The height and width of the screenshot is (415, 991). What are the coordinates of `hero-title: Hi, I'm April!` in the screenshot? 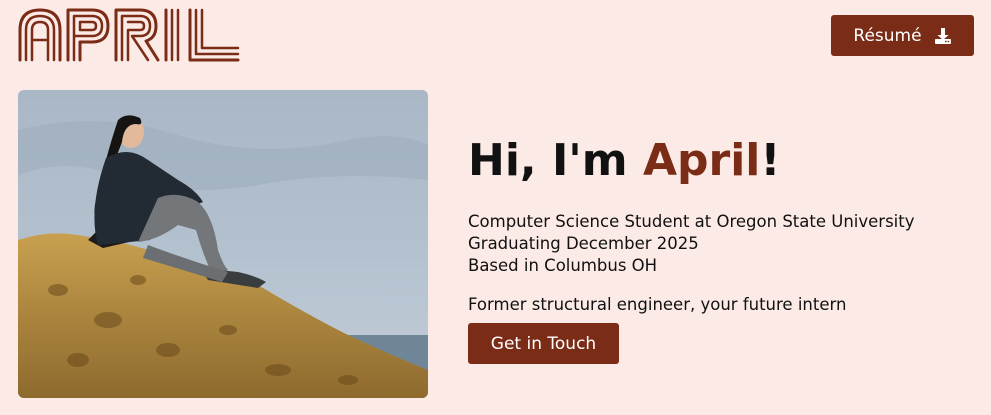 It's located at (624, 161).